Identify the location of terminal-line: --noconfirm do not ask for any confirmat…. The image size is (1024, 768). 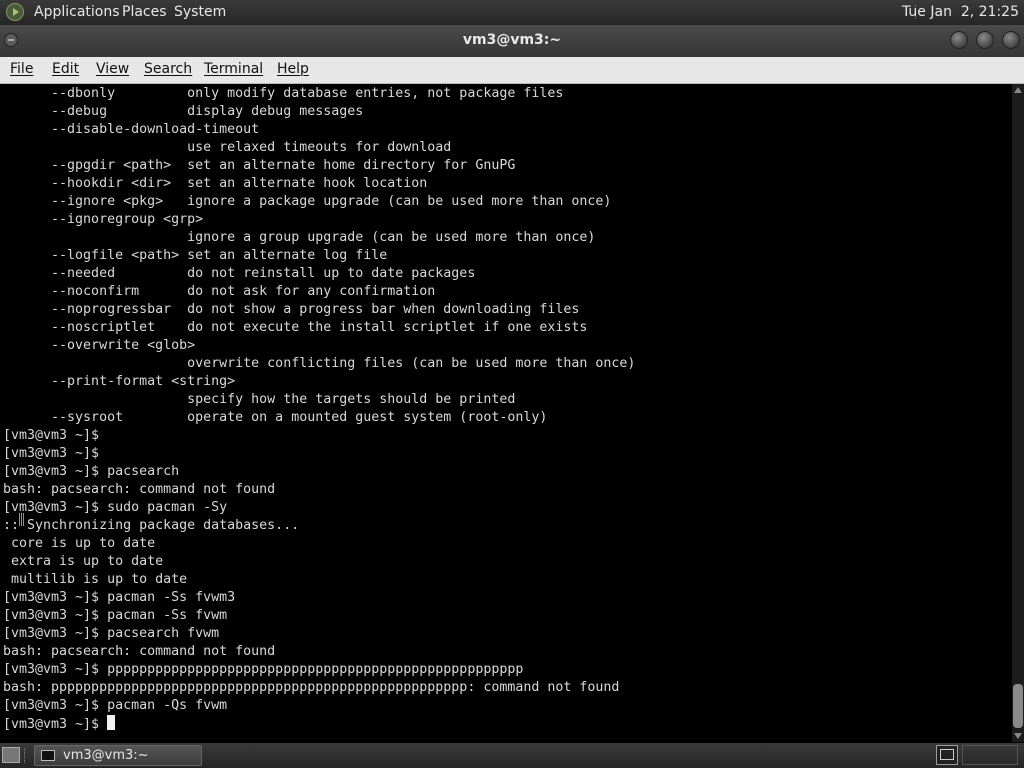
(219, 291).